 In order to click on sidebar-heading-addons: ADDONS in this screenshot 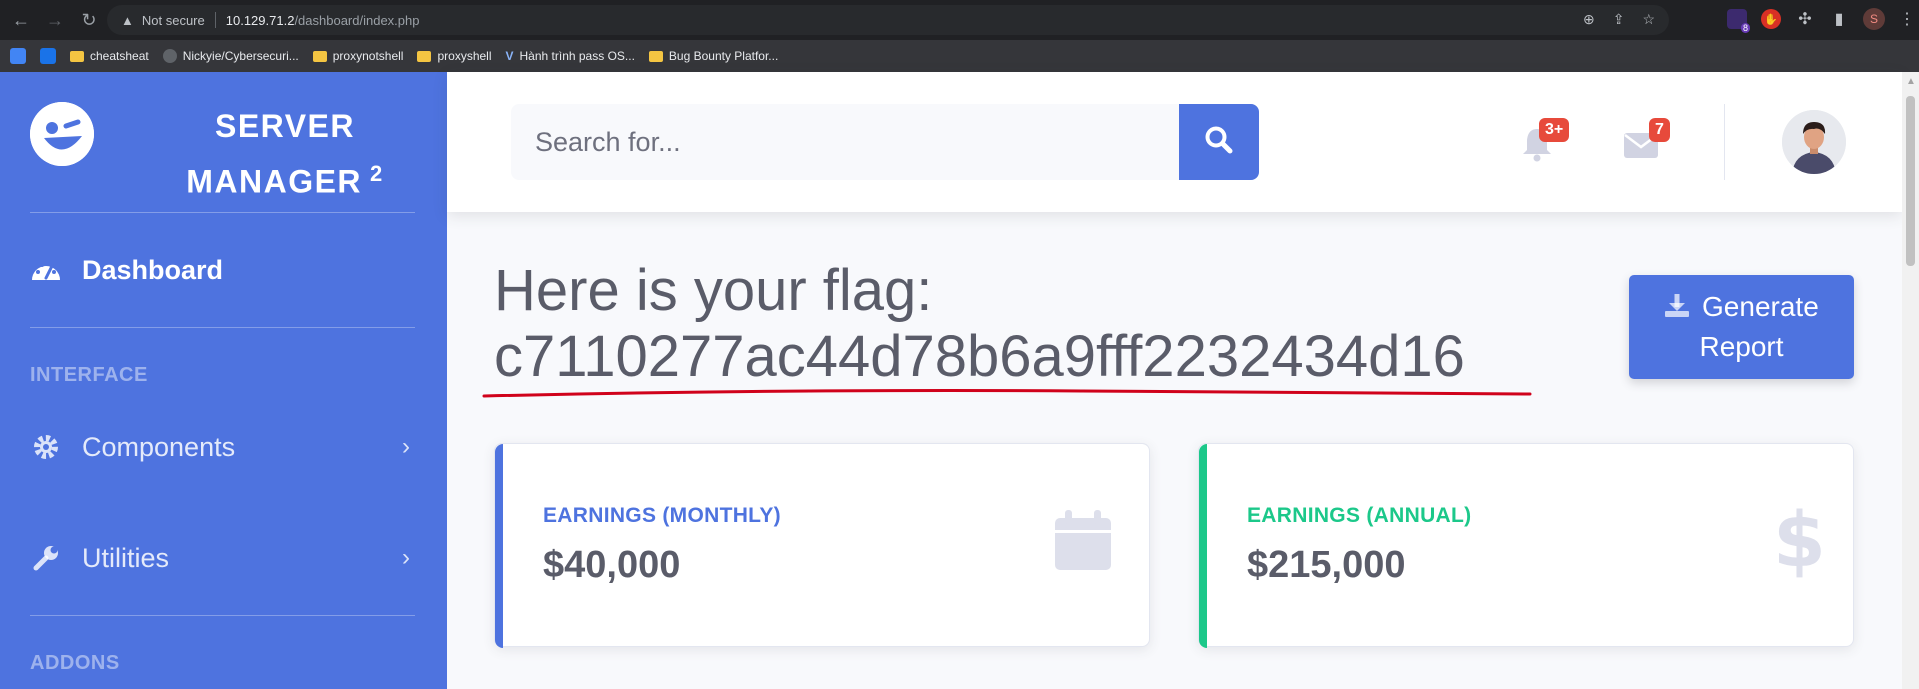, I will do `click(75, 663)`.